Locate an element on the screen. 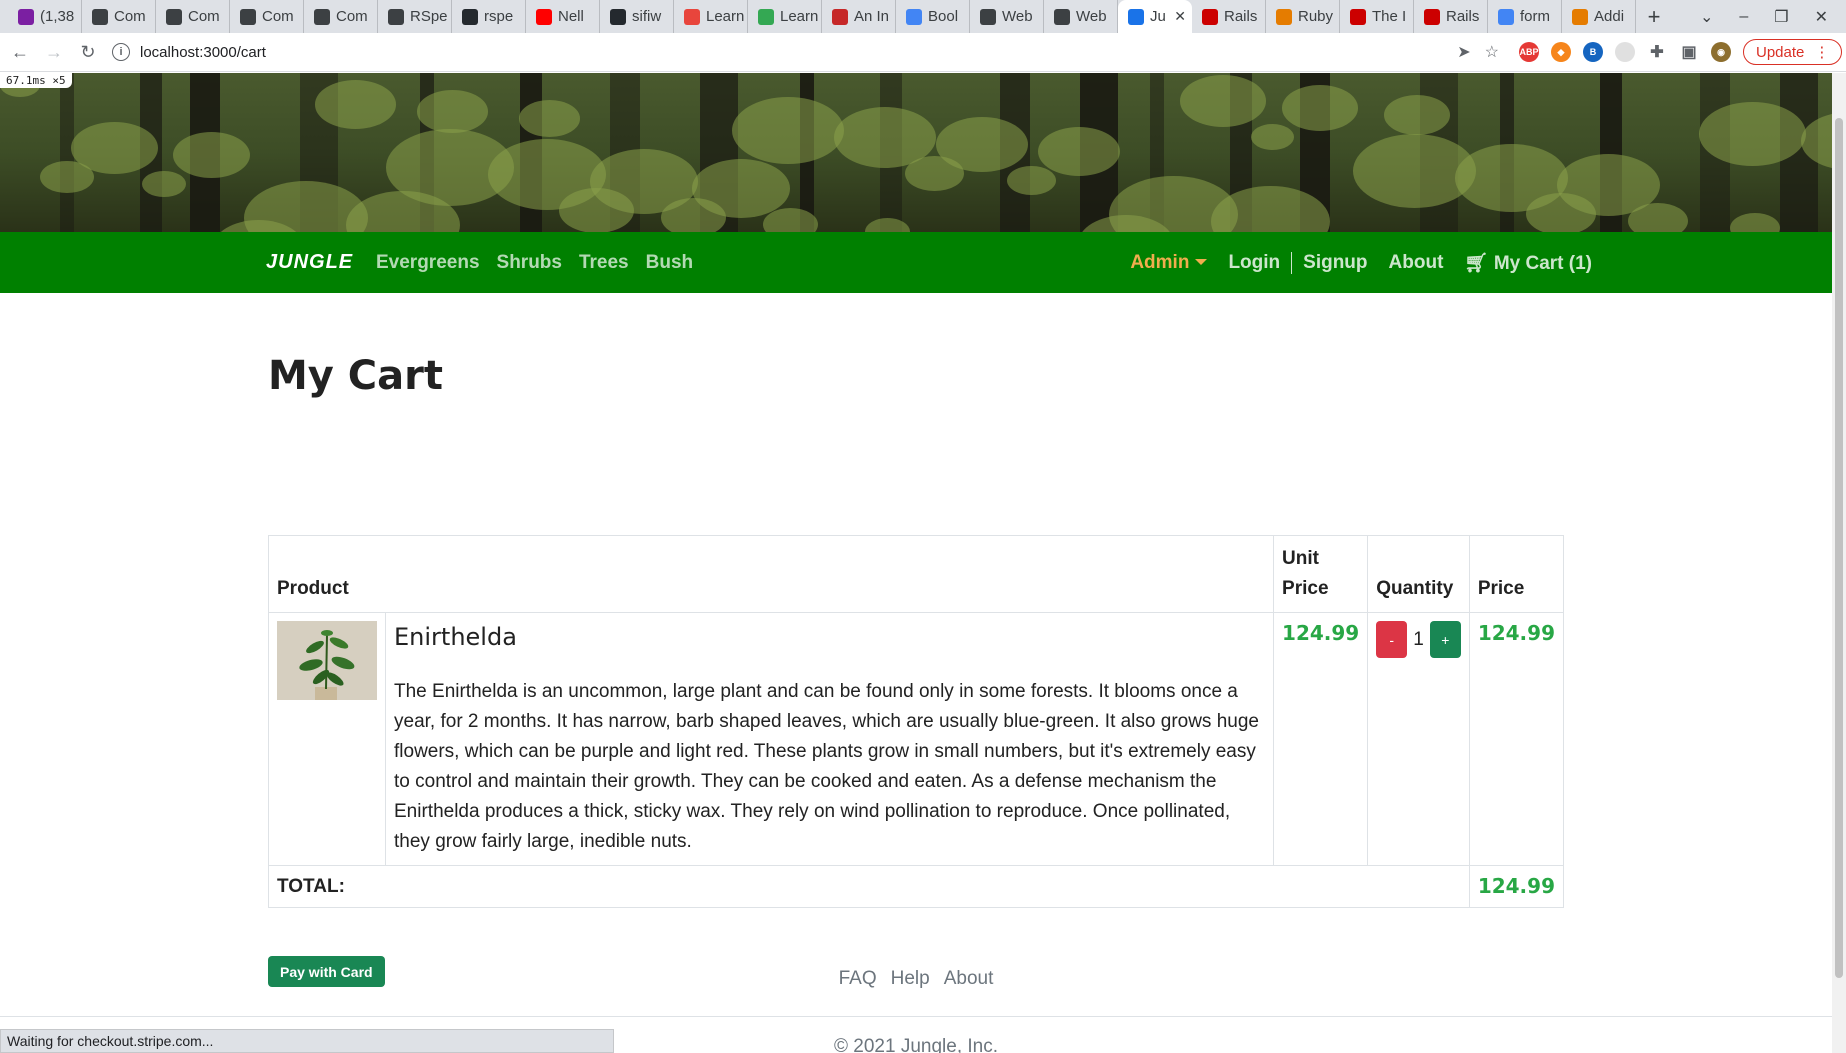 This screenshot has width=1846, height=1053. browser-tab: sifiw is located at coordinates (637, 16).